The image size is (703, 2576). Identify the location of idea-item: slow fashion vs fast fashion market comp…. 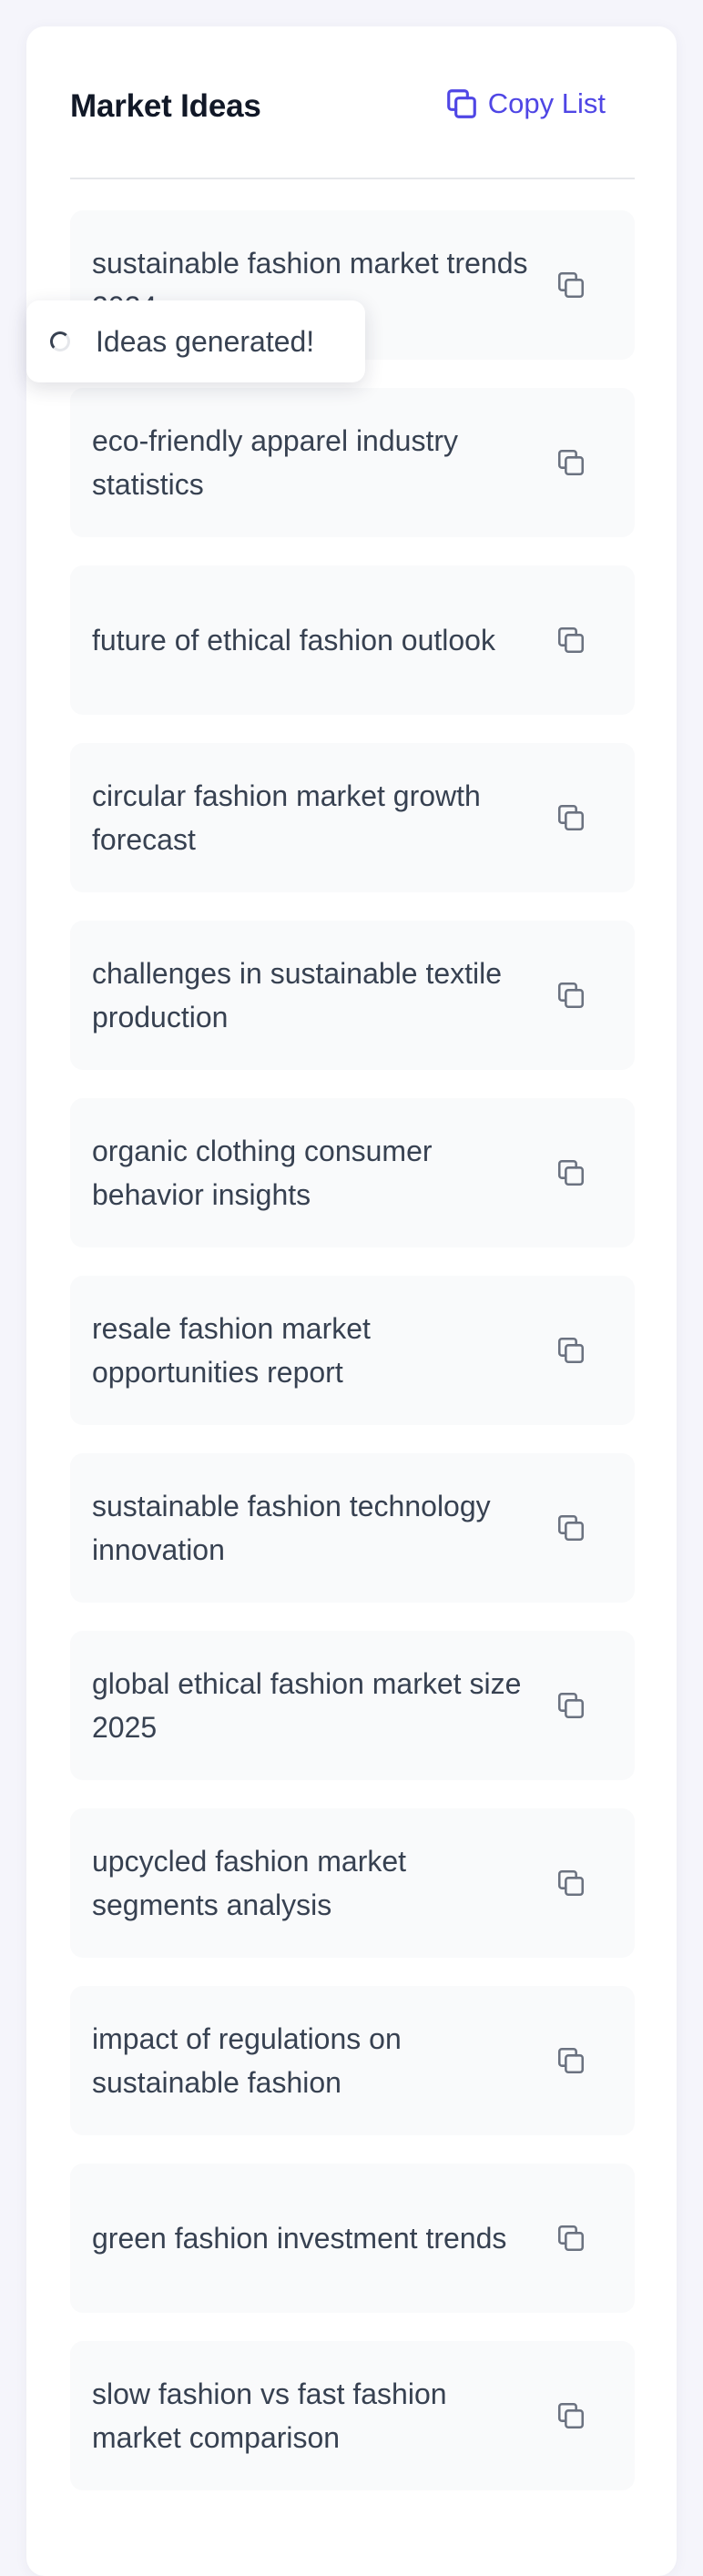
(352, 2415).